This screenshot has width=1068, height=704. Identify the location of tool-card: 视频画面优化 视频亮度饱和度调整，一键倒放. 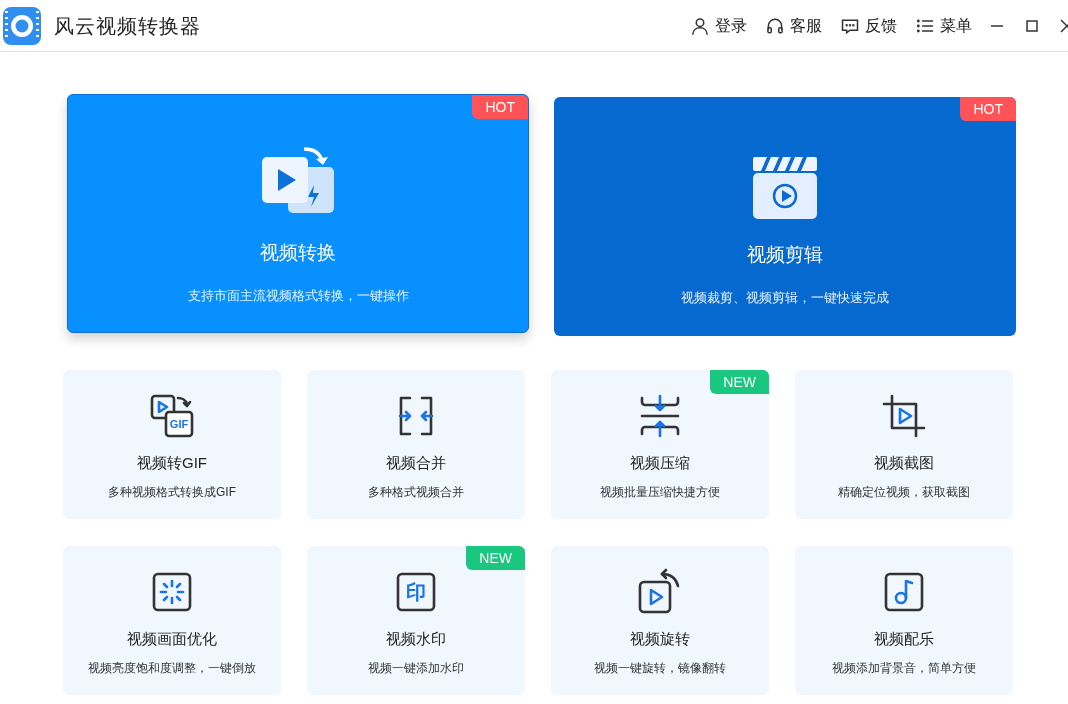
(172, 620).